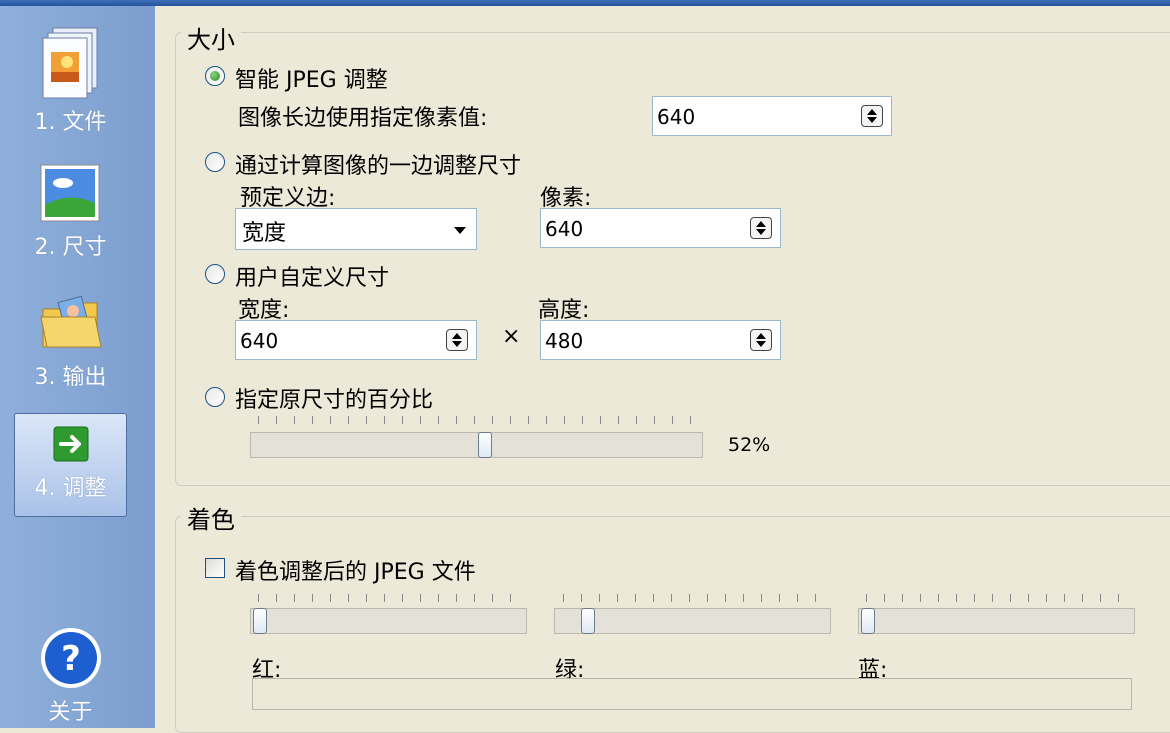  Describe the element at coordinates (312, 276) in the screenshot. I see `custom-size-label: 用户自定义尺寸` at that location.